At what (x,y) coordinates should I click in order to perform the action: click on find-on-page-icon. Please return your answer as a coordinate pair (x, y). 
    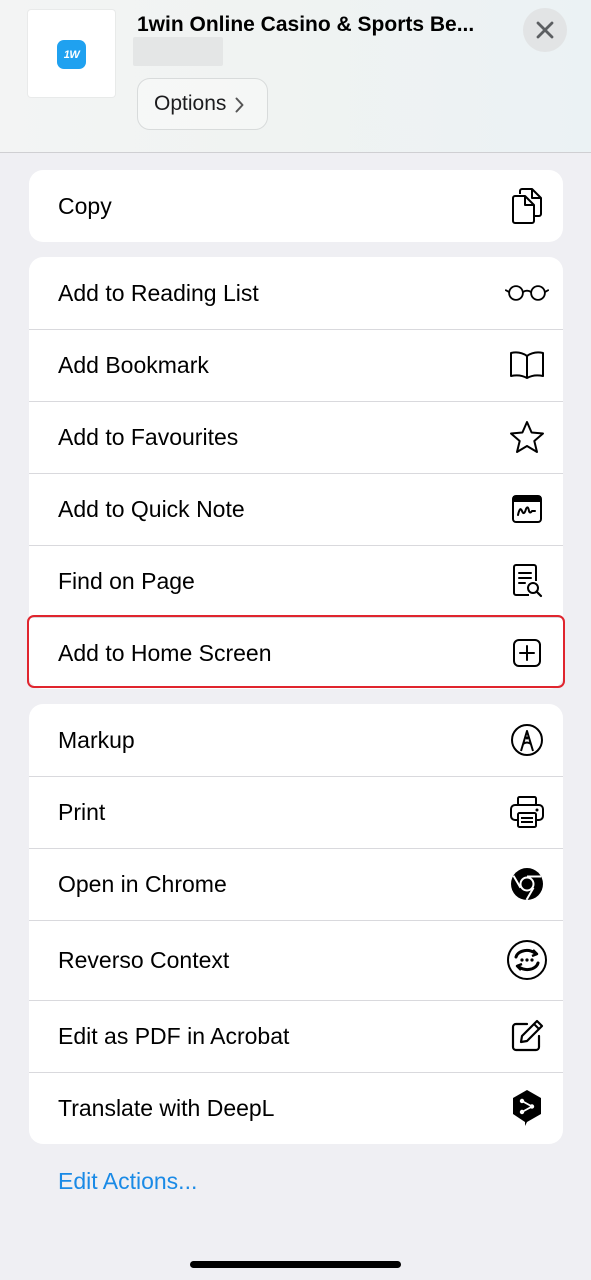
    Looking at the image, I should click on (527, 581).